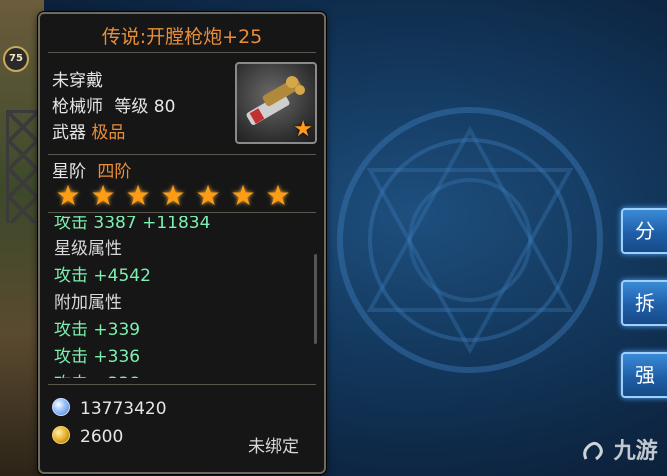  Describe the element at coordinates (145, 107) in the screenshot. I see `level-label: 等级 80` at that location.